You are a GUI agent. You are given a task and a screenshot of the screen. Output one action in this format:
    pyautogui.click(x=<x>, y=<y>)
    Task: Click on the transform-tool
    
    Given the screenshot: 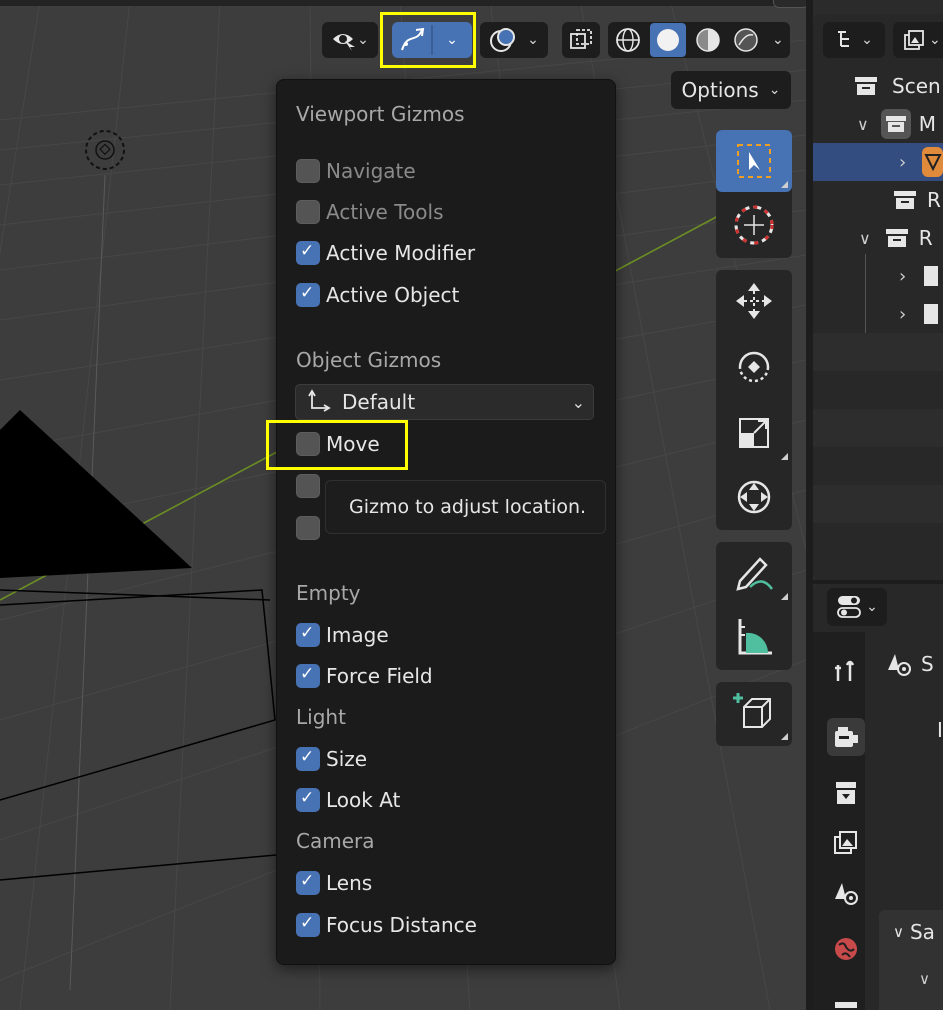 What is the action you would take?
    pyautogui.click(x=754, y=497)
    